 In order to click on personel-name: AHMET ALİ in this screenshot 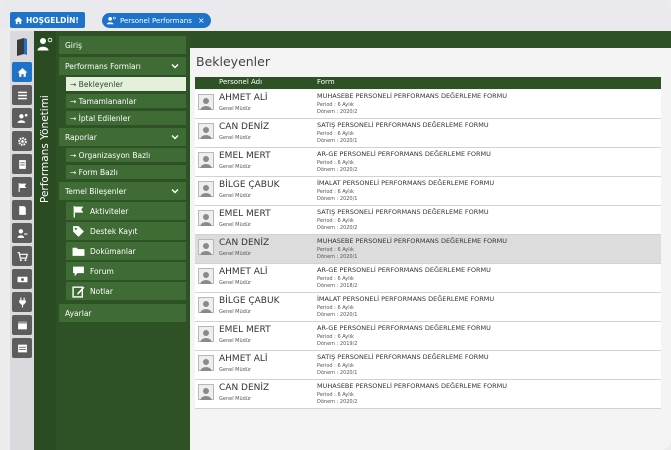, I will do `click(243, 272)`.